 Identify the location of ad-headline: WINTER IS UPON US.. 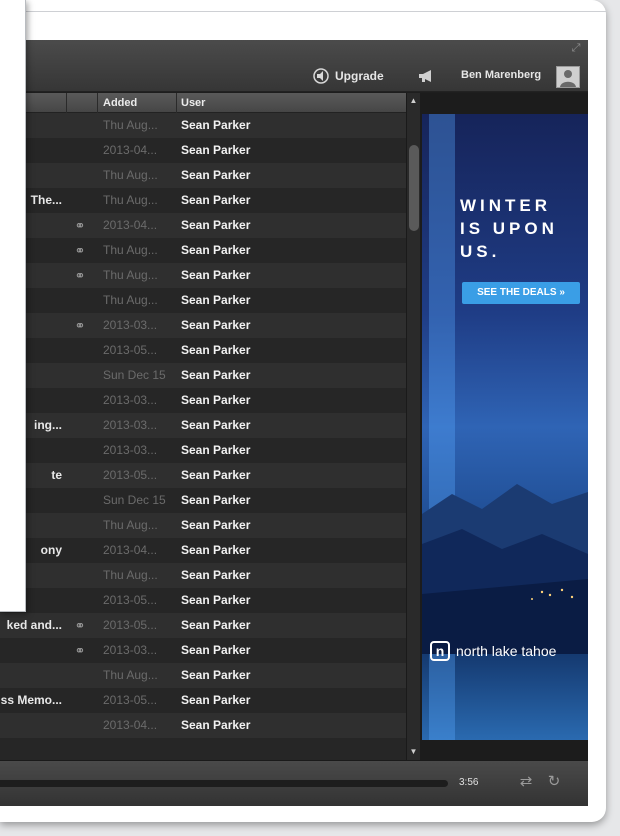
(524, 228).